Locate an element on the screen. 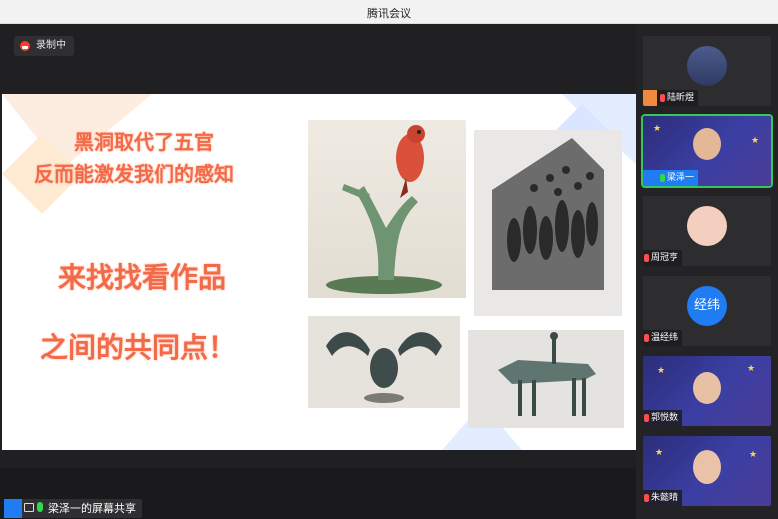 Image resolution: width=778 pixels, height=519 pixels. participant-tile: ★ ★ 郭悦数 is located at coordinates (707, 391).